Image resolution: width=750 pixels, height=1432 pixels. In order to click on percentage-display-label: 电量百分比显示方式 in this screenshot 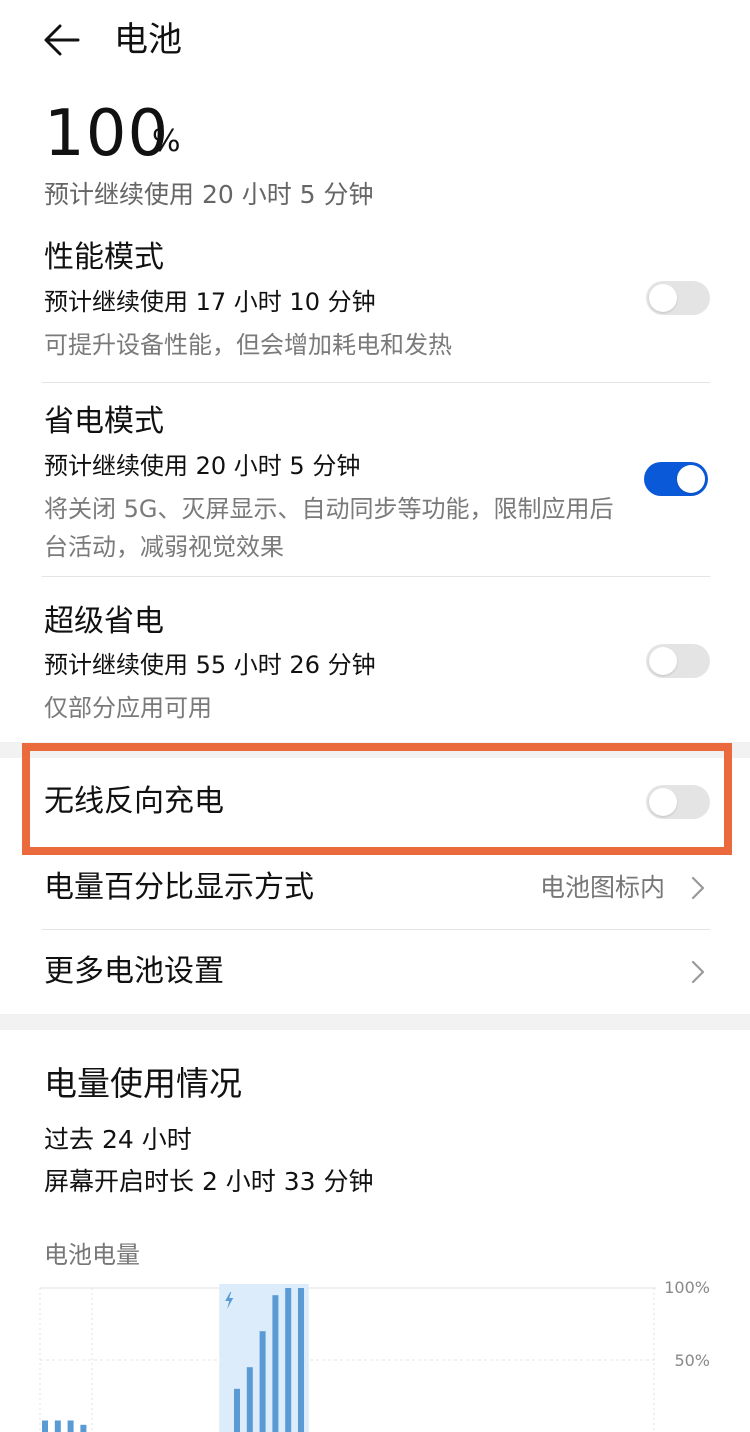, I will do `click(179, 888)`.